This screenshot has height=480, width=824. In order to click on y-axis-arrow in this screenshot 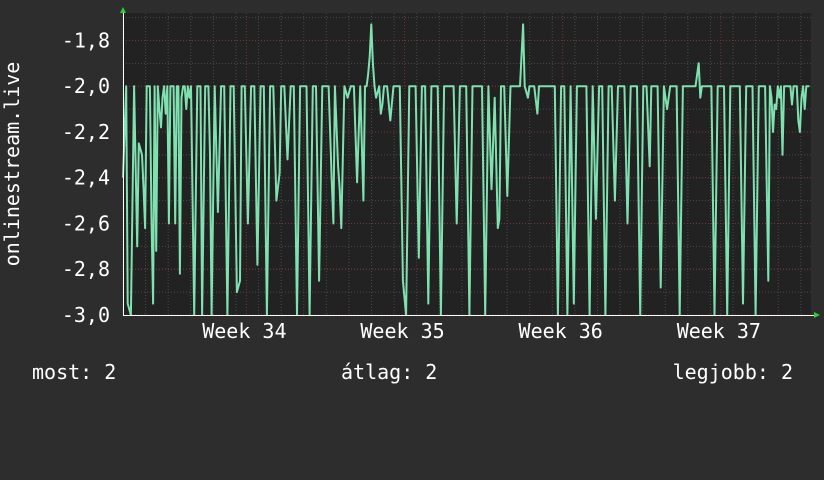, I will do `click(123, 10)`.